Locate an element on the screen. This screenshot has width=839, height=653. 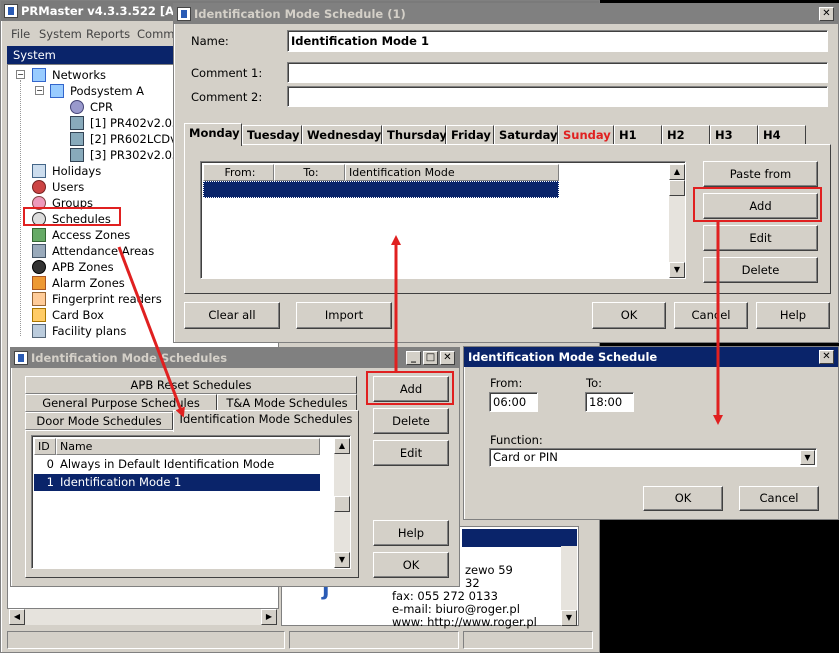
comment2-label: Comment 2: is located at coordinates (227, 97).